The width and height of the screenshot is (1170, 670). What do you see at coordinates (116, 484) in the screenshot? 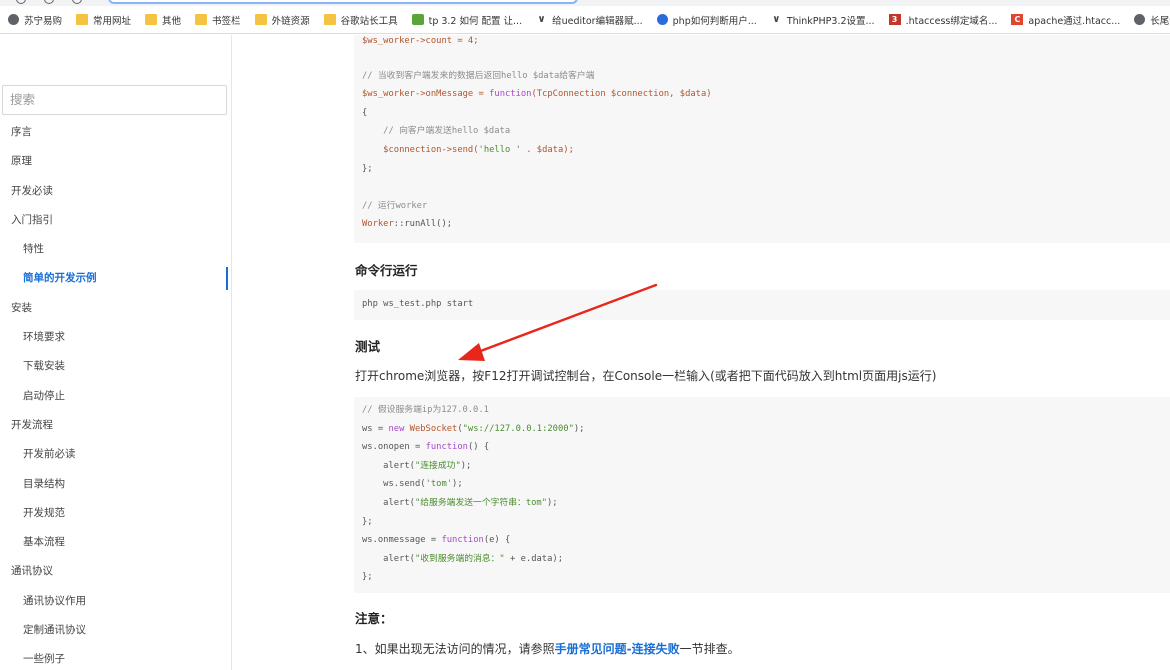
I see `sidebar-item: 目录结构` at bounding box center [116, 484].